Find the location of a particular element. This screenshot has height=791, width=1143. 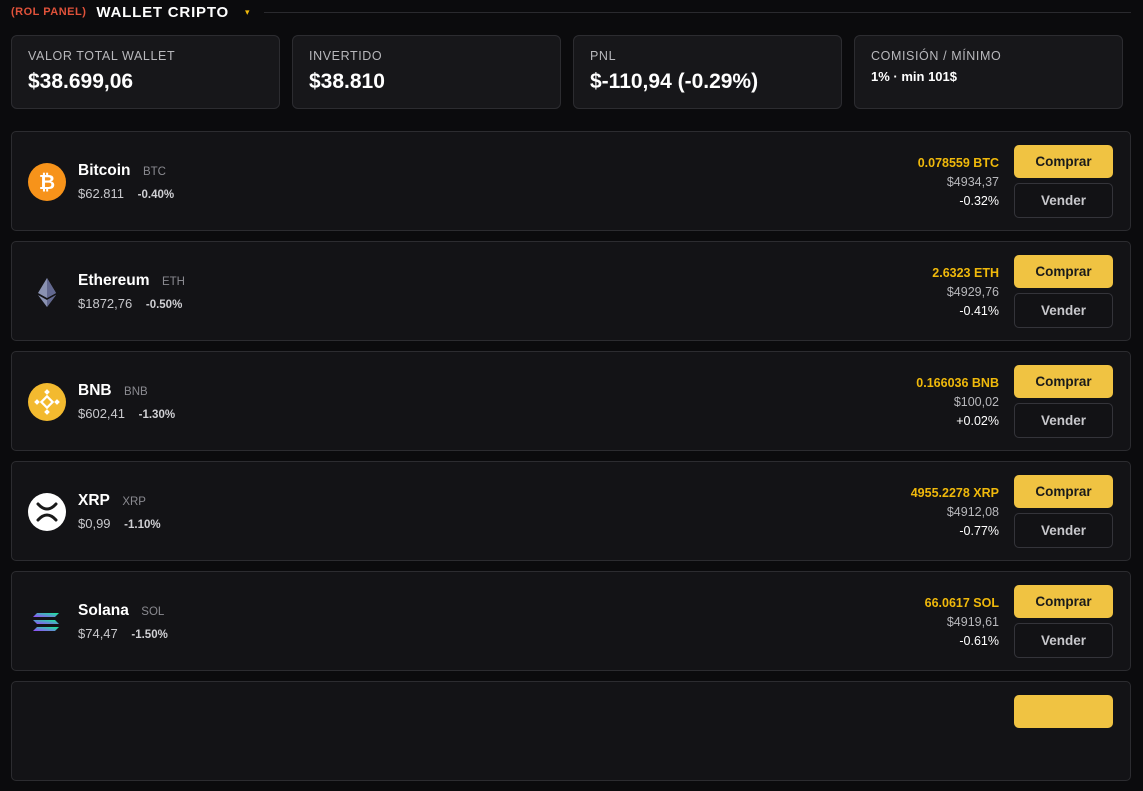

coin-info: Bitcoin BTC $62.811 -0.40% is located at coordinates (126, 181).